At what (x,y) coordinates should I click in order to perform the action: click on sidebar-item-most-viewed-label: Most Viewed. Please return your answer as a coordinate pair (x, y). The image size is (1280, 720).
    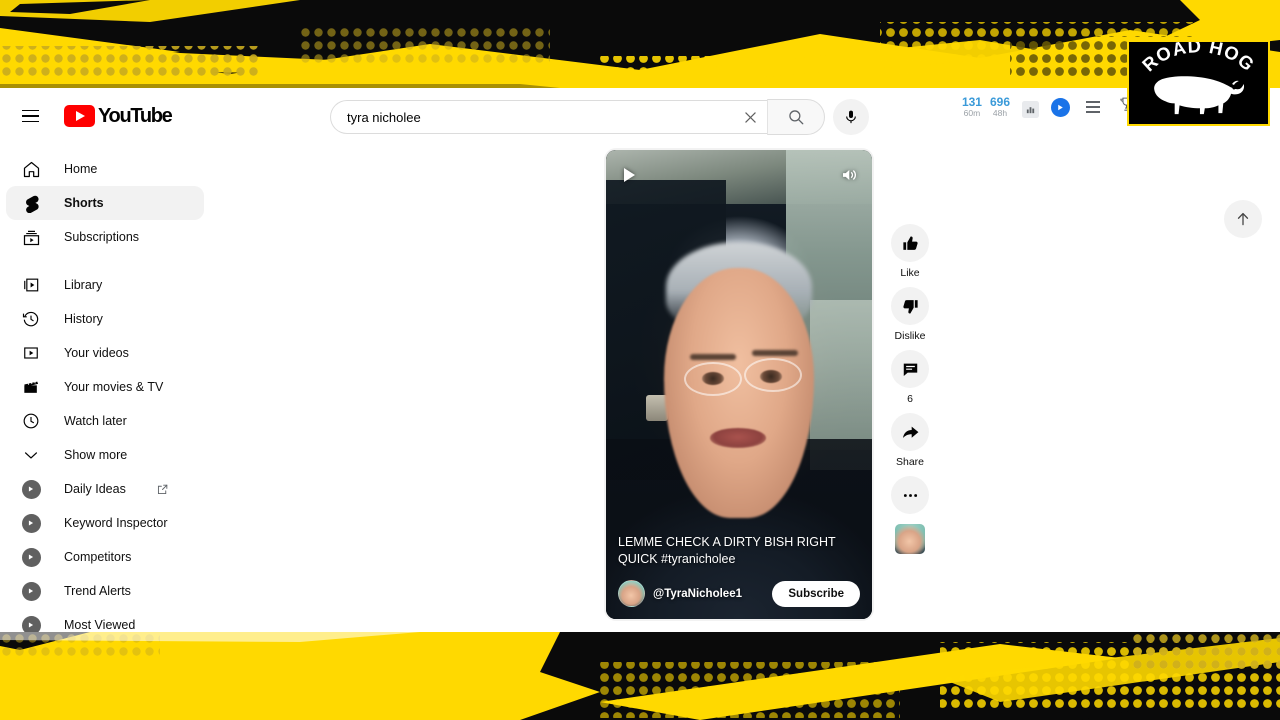
    Looking at the image, I should click on (100, 625).